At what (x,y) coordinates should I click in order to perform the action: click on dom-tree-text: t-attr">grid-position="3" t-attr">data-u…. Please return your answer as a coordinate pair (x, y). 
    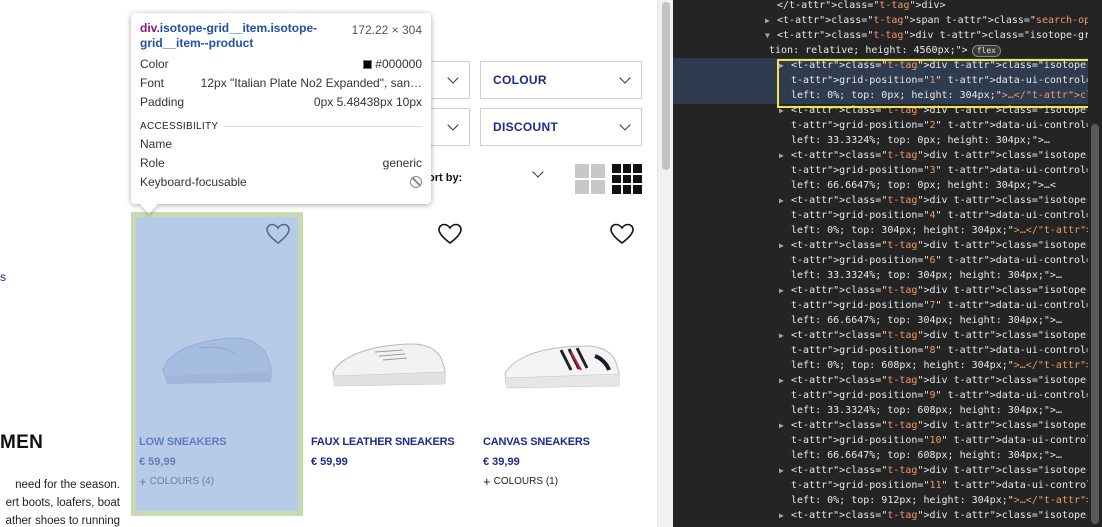
    Looking at the image, I should click on (946, 170).